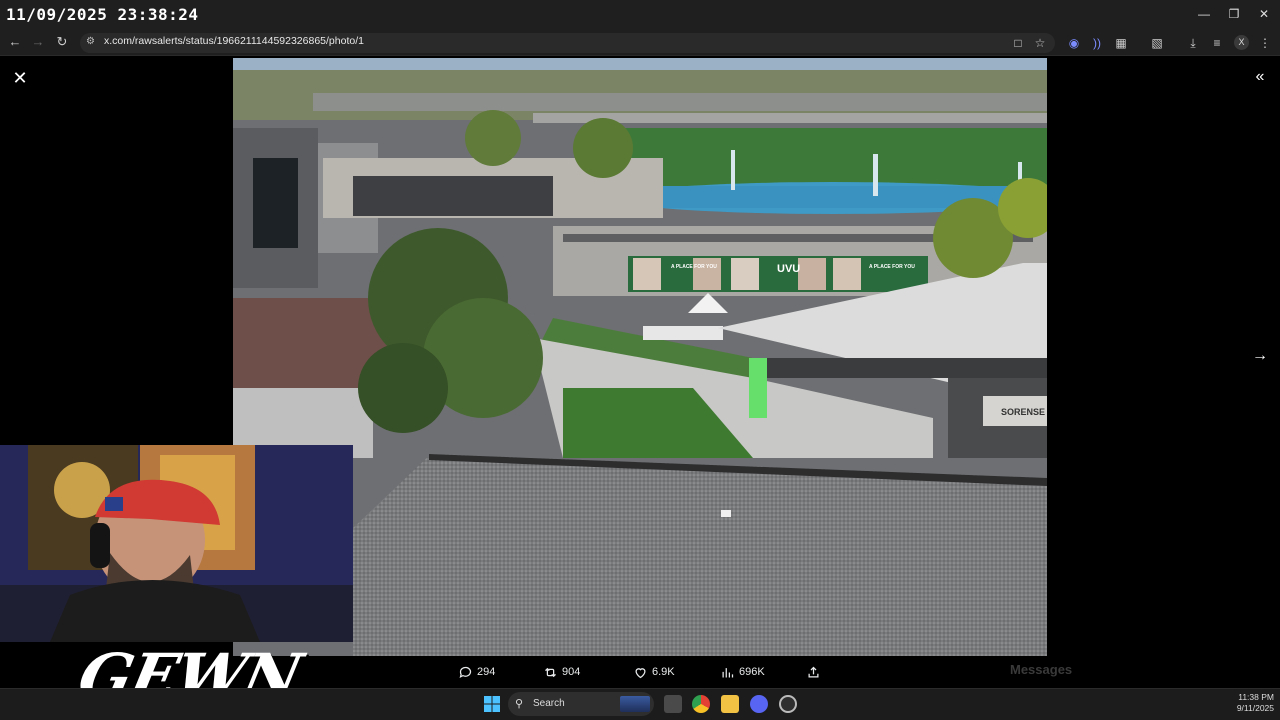 This screenshot has width=1280, height=720. What do you see at coordinates (15, 42) in the screenshot?
I see `back-icon: ←` at bounding box center [15, 42].